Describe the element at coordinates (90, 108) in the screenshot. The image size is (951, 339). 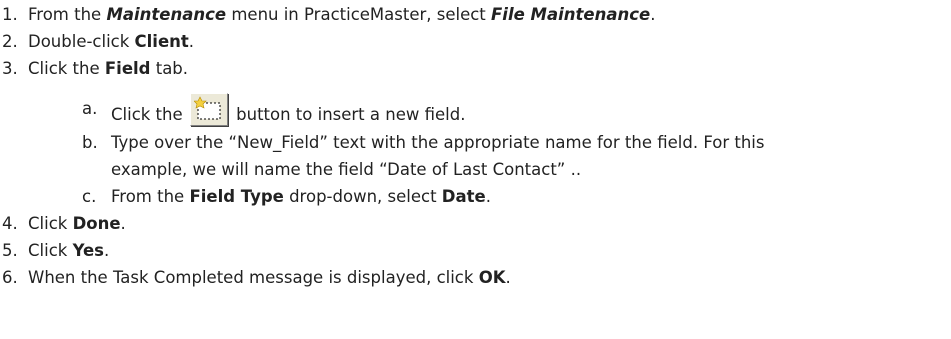
I see `substep-letter: a.` at that location.